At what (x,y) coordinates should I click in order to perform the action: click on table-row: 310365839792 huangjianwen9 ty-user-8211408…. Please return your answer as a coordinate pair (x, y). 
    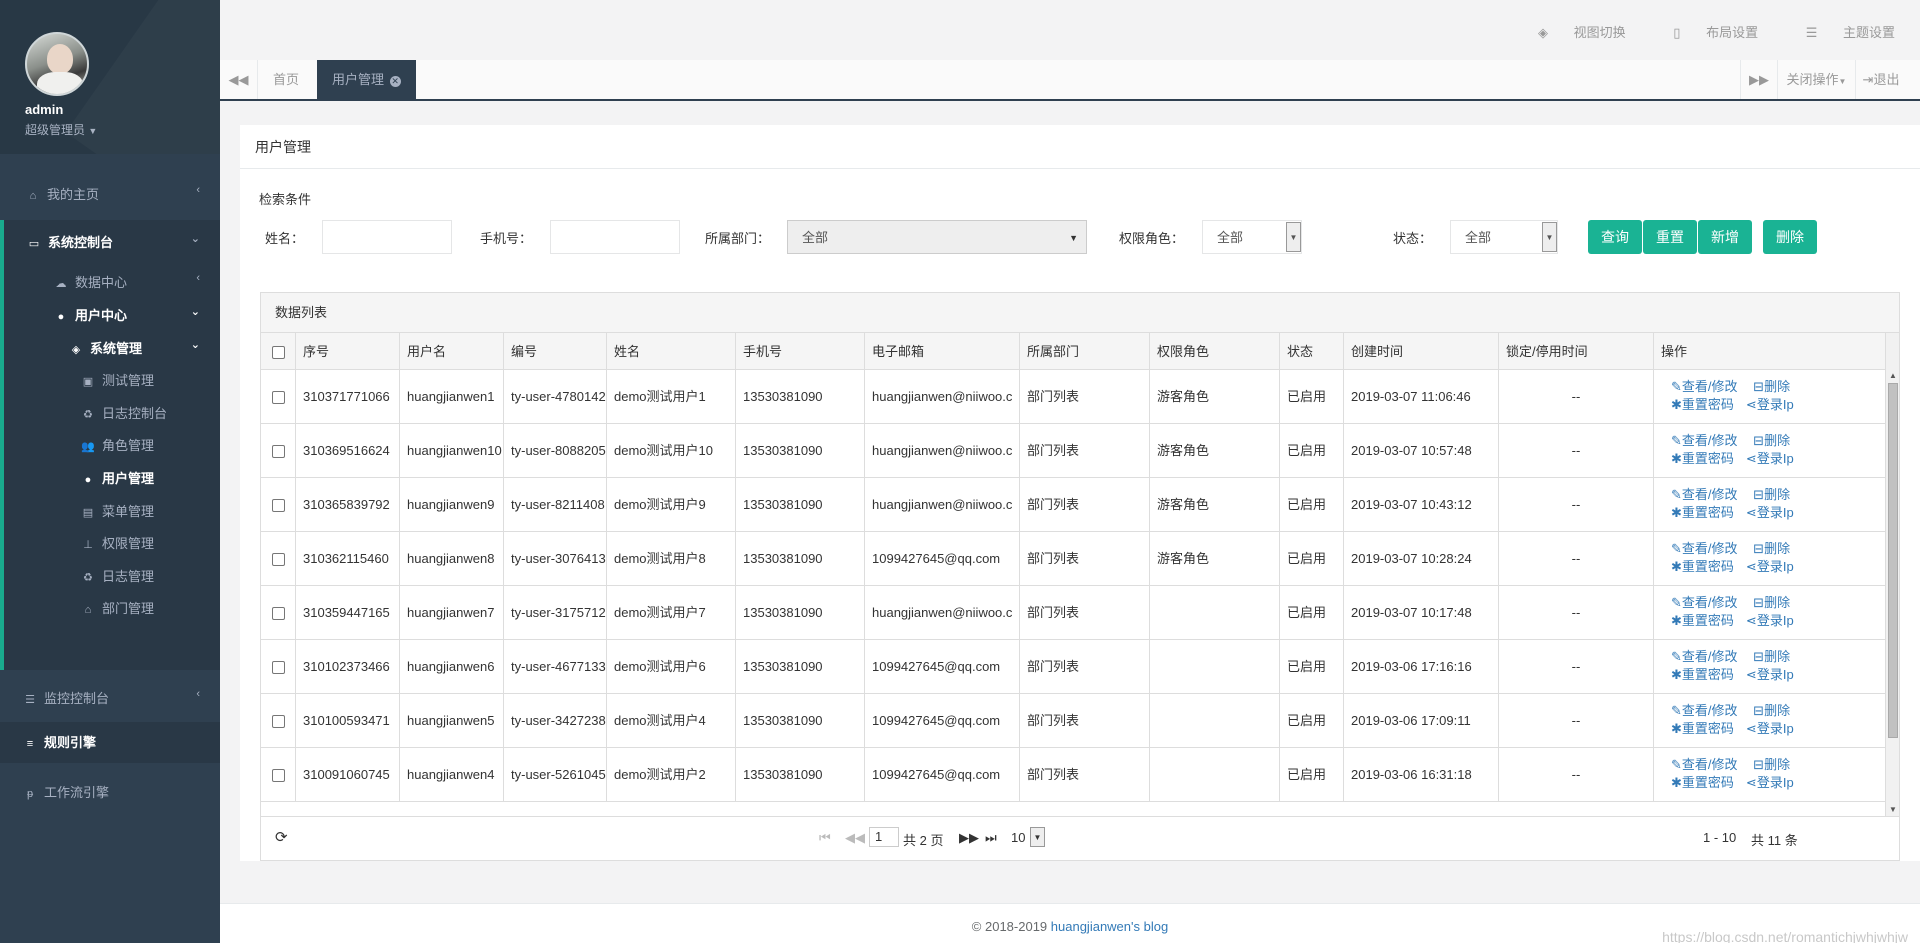
    Looking at the image, I should click on (1074, 505).